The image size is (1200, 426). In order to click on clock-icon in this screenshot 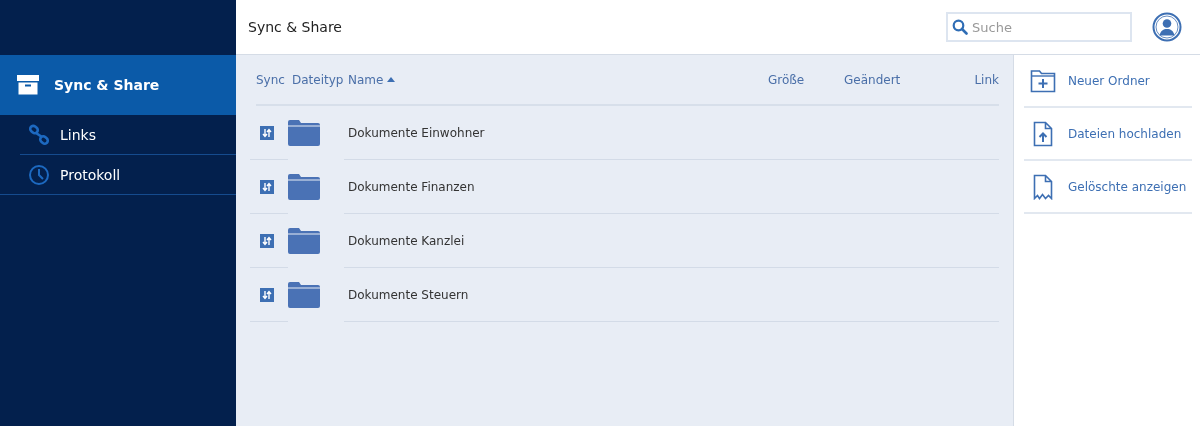, I will do `click(39, 174)`.